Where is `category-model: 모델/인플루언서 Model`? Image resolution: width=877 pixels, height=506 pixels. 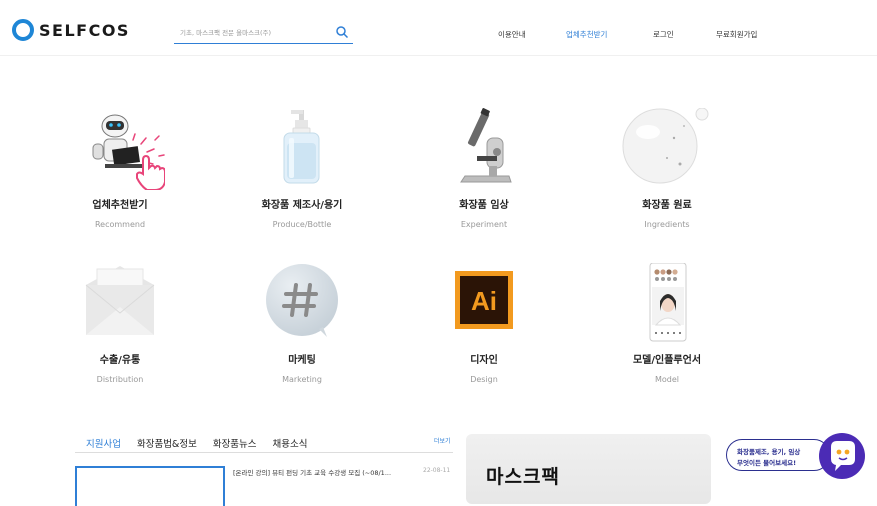 category-model: 모델/인플루언서 Model is located at coordinates (667, 323).